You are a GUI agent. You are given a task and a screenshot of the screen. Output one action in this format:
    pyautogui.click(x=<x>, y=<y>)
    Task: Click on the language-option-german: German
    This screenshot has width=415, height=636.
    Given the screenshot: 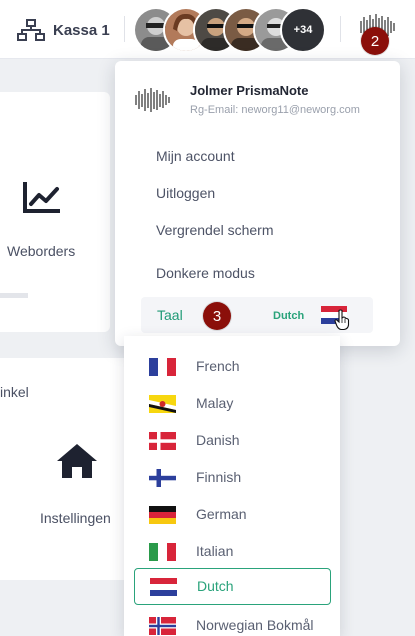 What is the action you would take?
    pyautogui.click(x=232, y=514)
    